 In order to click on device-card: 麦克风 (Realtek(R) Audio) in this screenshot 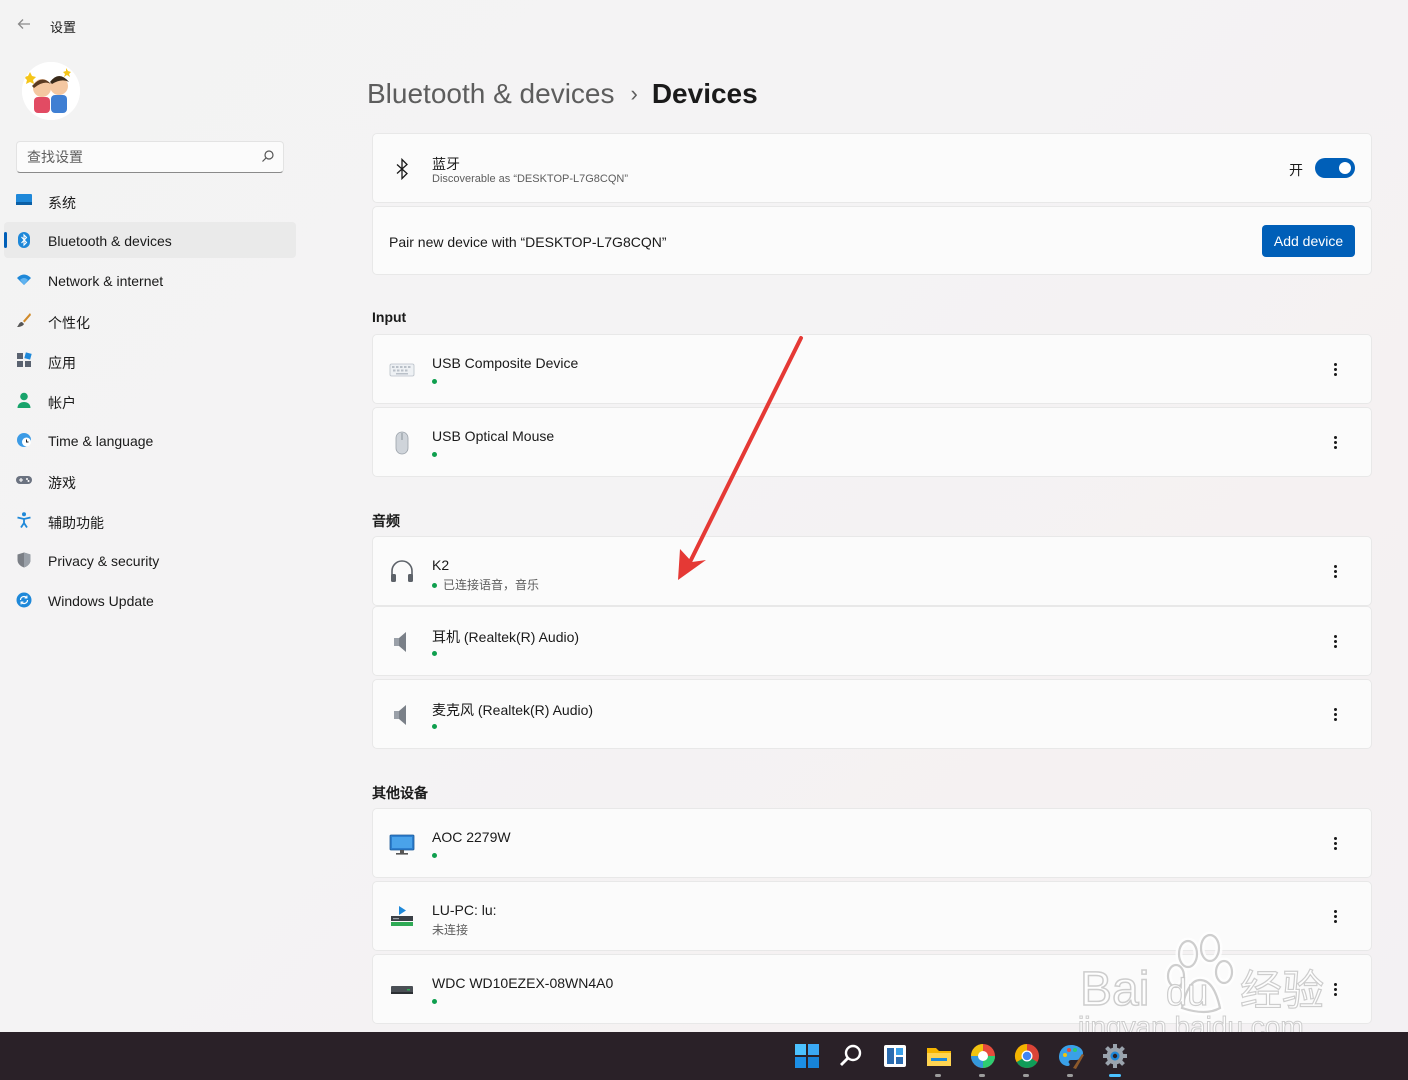, I will do `click(872, 714)`.